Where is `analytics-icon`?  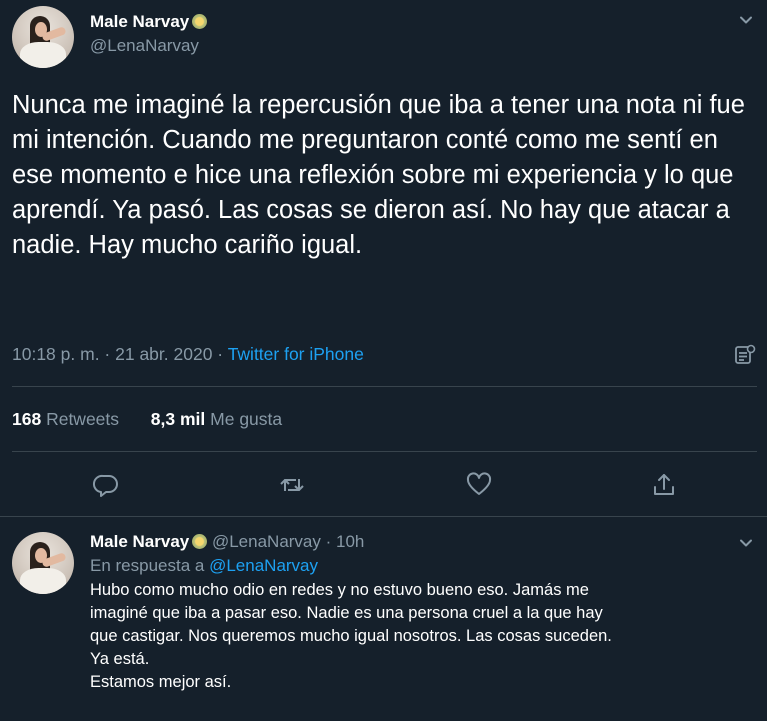
analytics-icon is located at coordinates (745, 355).